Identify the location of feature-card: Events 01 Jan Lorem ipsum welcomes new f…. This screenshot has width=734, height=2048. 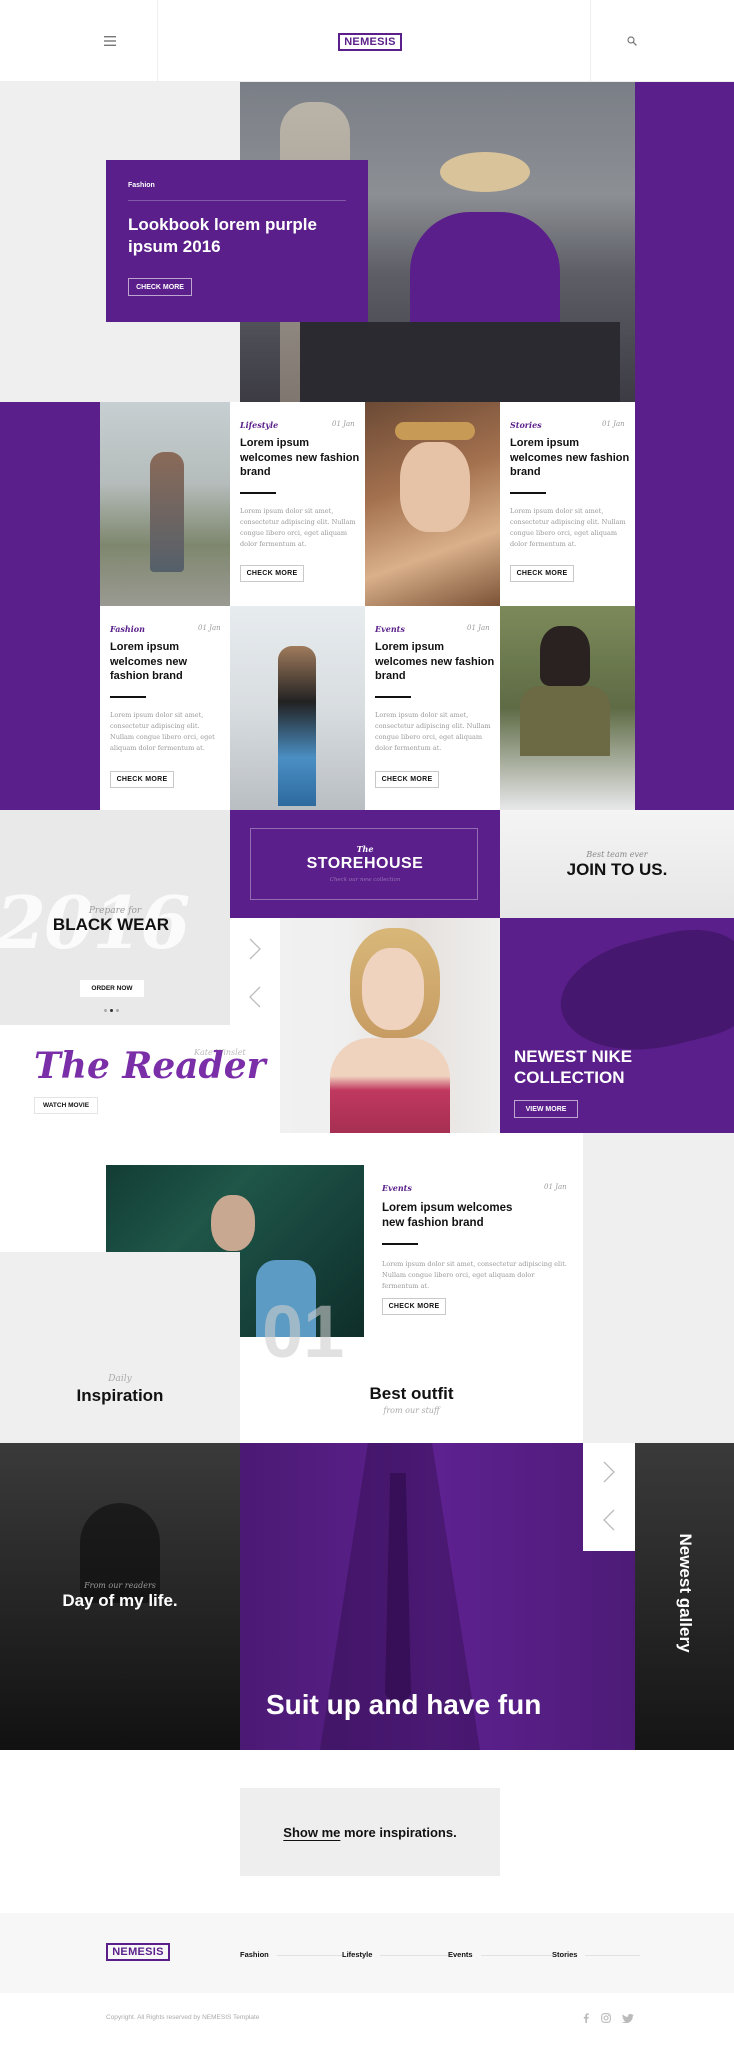
(473, 1251).